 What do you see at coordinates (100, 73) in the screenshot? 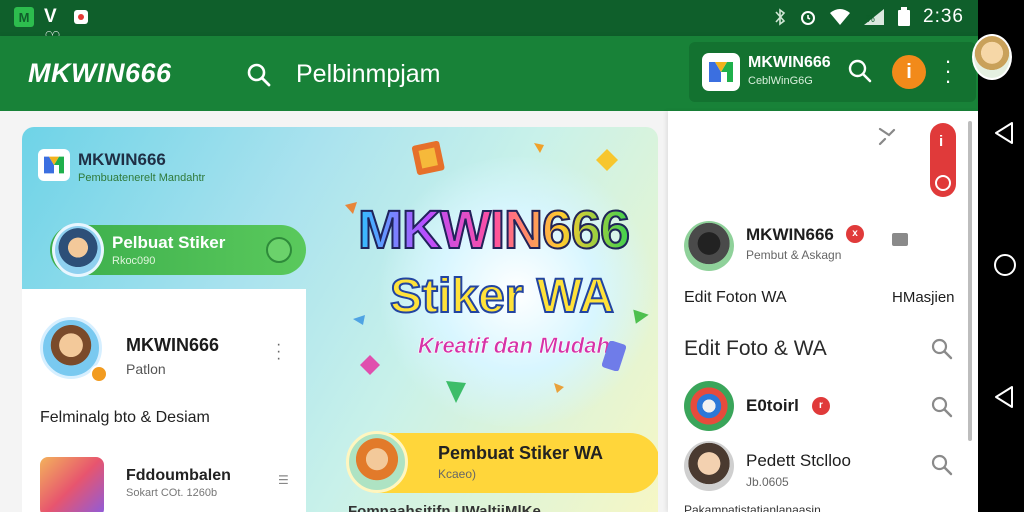
I see `app-brand: MKWIN666` at bounding box center [100, 73].